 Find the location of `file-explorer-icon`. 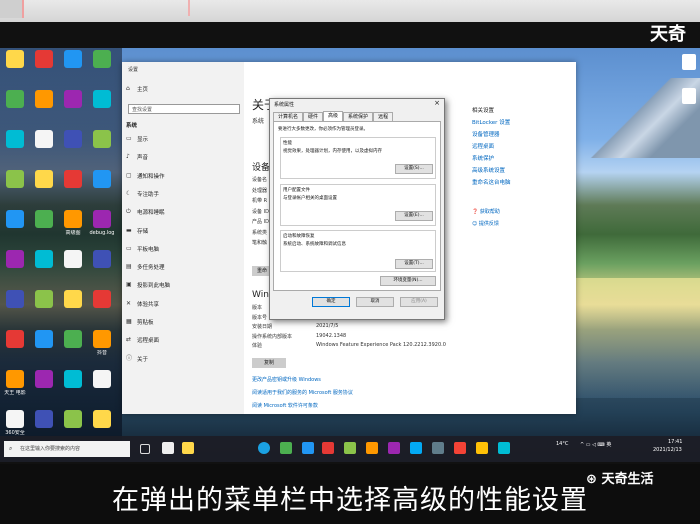

file-explorer-icon is located at coordinates (188, 448).